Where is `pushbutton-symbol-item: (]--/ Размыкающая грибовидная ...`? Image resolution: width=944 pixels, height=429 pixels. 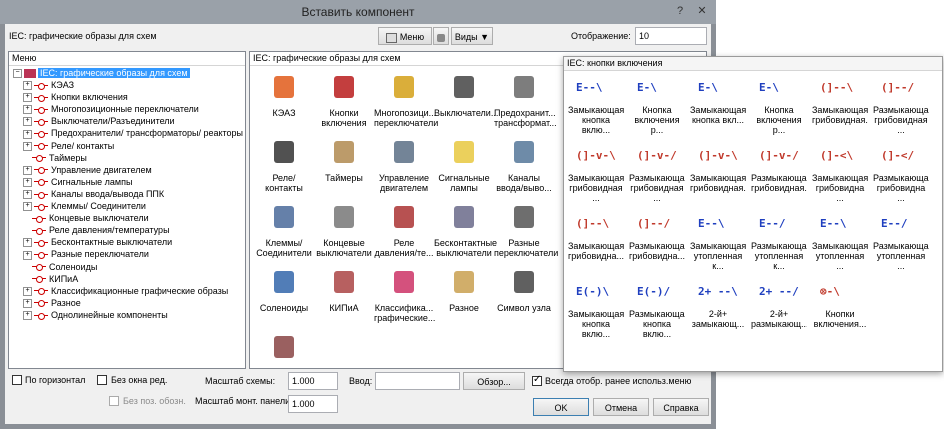 pushbutton-symbol-item: (]--/ Размыкающая грибовидная ... is located at coordinates (901, 105).